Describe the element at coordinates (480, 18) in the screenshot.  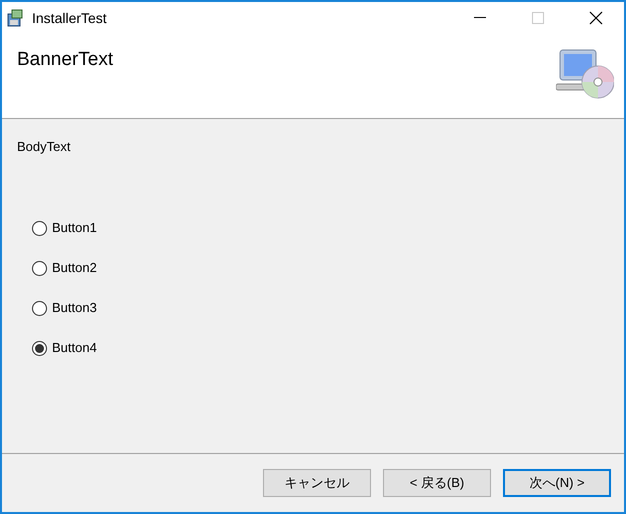
I see `minimize-icon` at that location.